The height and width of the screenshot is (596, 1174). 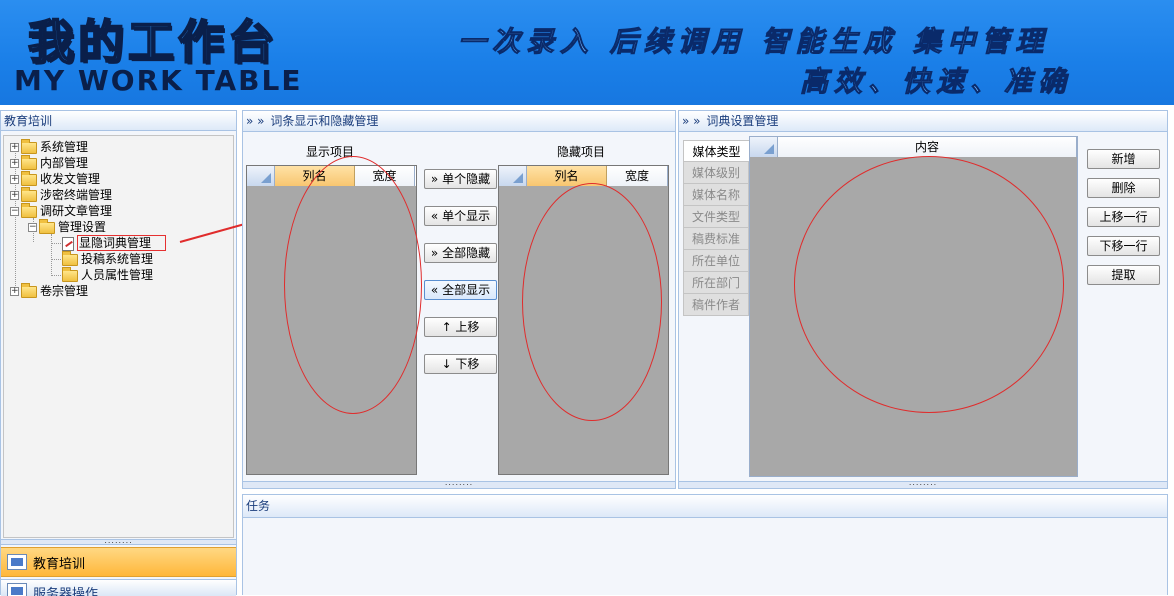 I want to click on term-visibility-title-bar: » » 词条显示和隐藏管理, so click(x=459, y=121).